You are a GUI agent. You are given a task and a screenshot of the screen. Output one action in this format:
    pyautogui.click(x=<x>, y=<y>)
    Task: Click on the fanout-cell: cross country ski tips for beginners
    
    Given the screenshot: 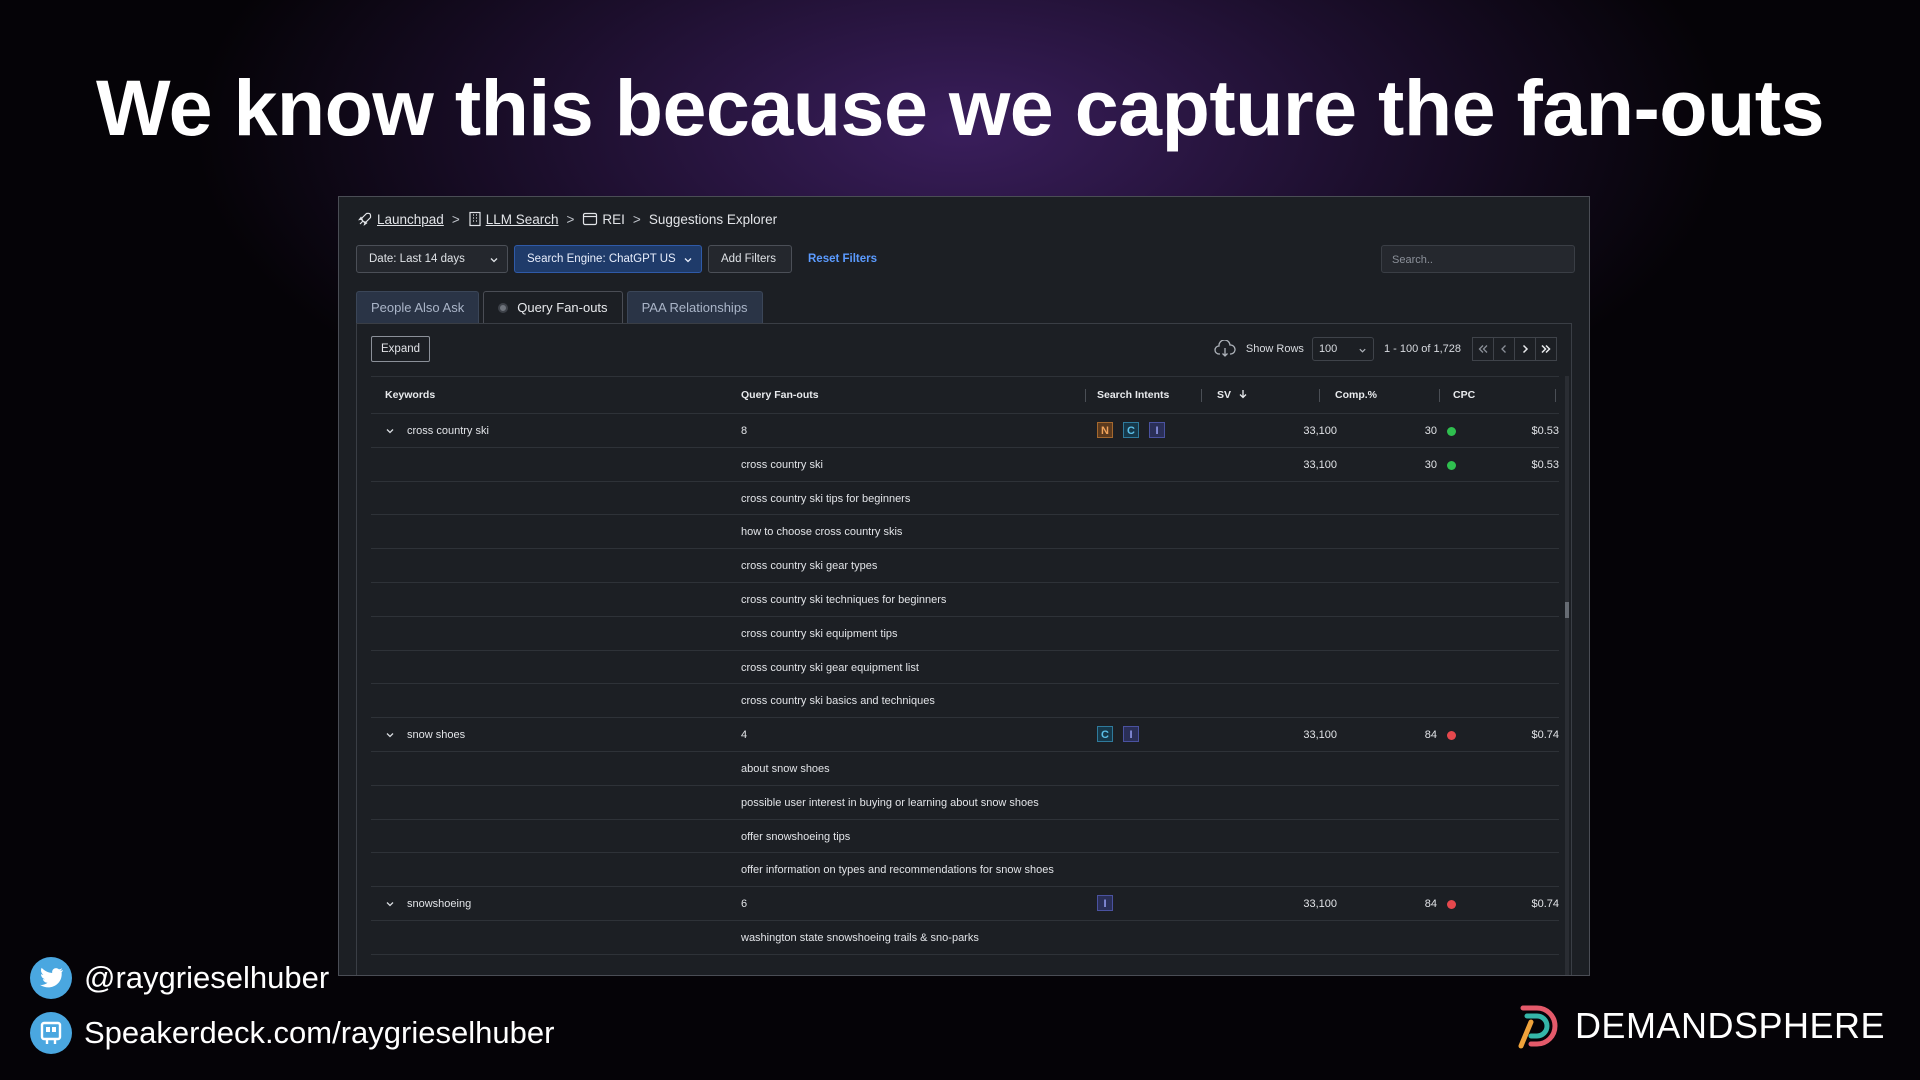 What is the action you would take?
    pyautogui.click(x=826, y=498)
    